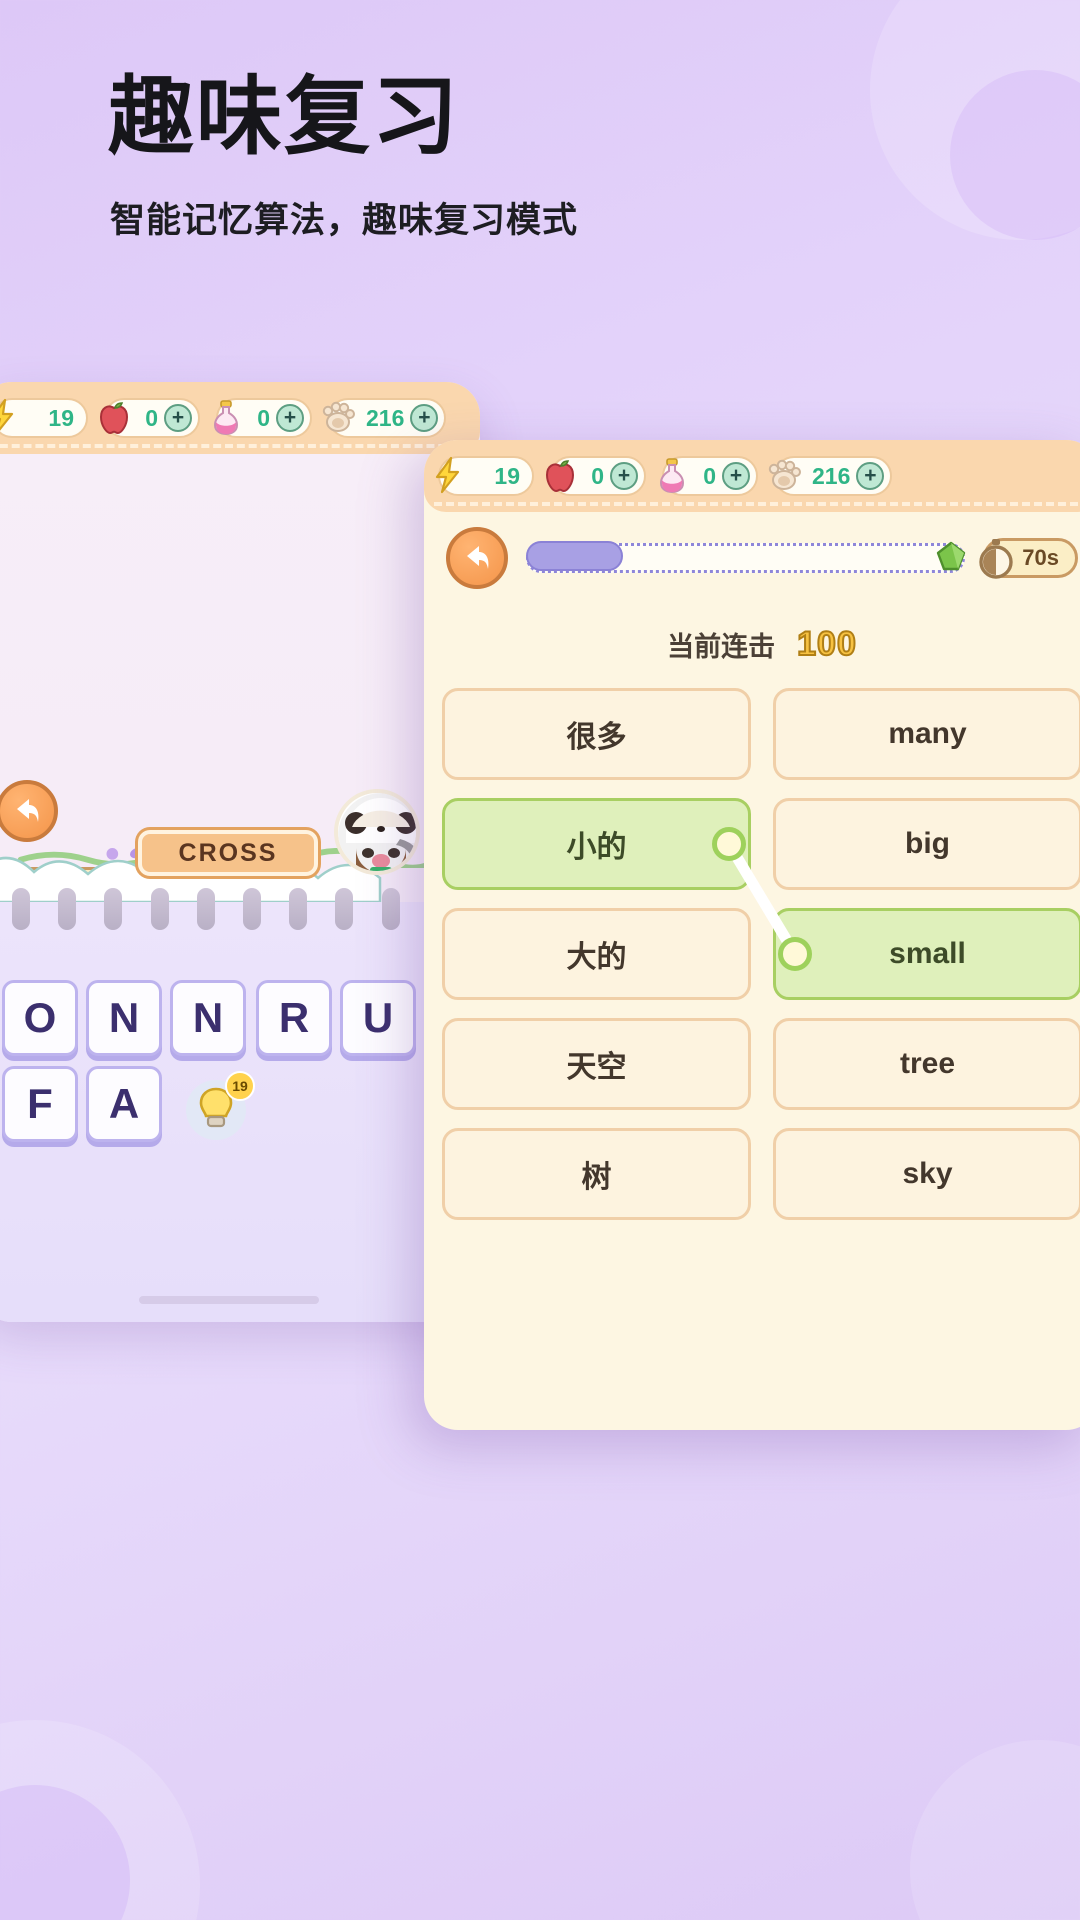 The height and width of the screenshot is (1920, 1080). I want to click on link-node-end, so click(795, 954).